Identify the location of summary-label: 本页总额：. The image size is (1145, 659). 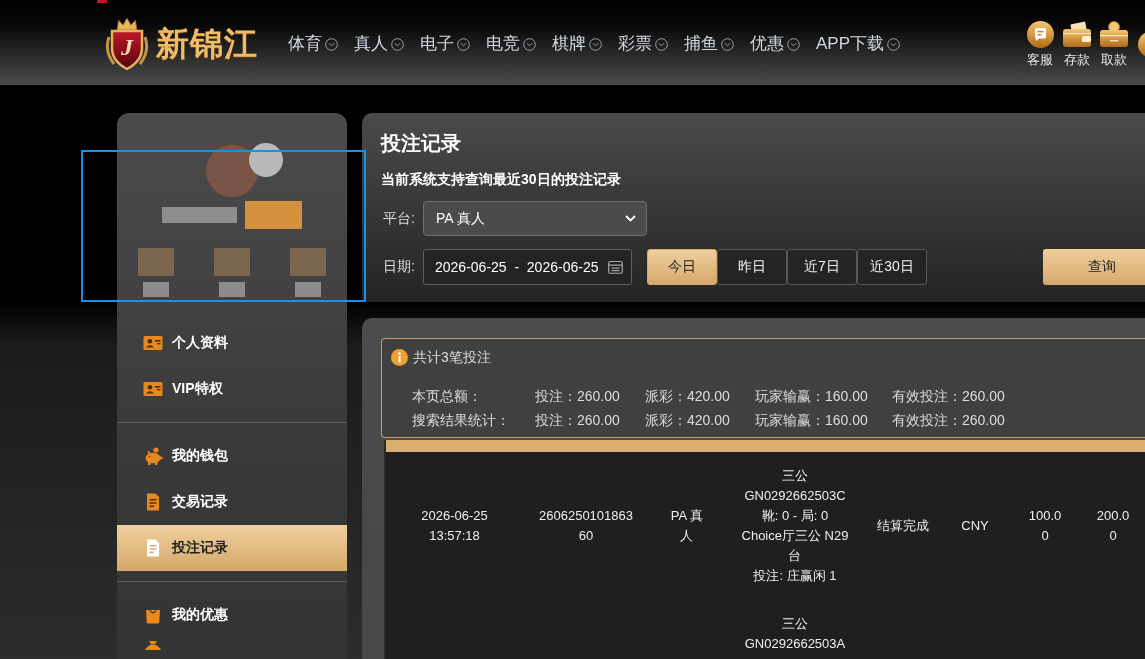
(447, 396).